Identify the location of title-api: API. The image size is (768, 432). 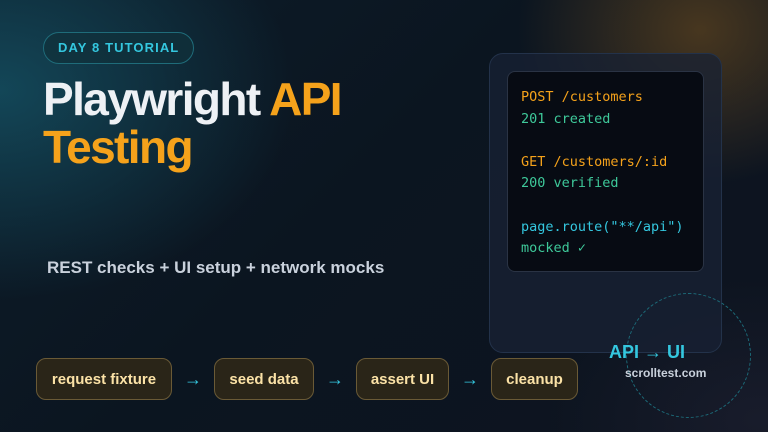
(305, 99).